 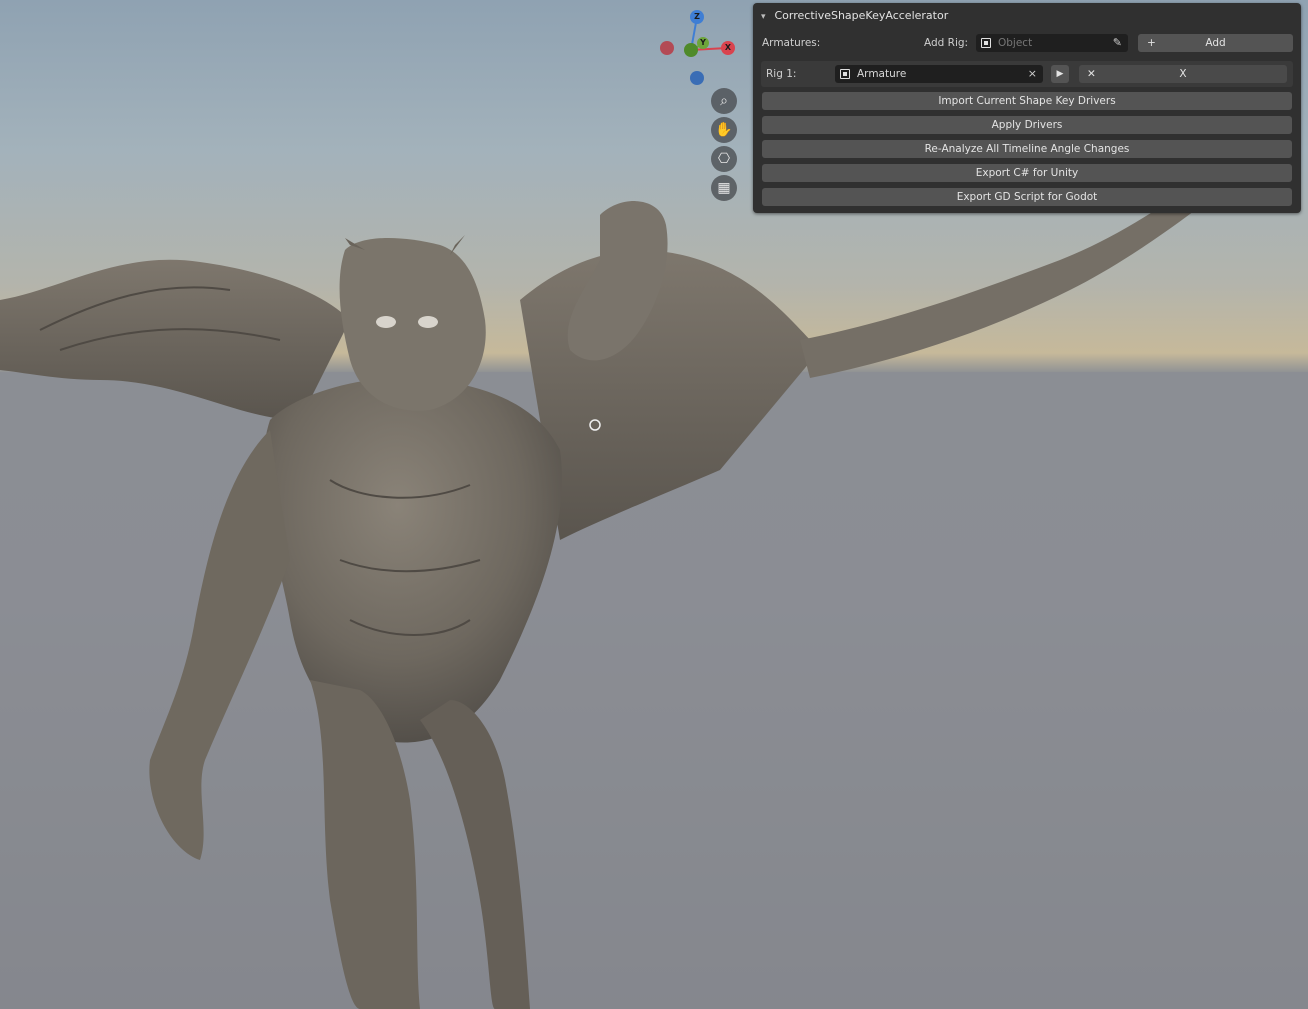 I want to click on grid-icon: ▦, so click(x=724, y=188).